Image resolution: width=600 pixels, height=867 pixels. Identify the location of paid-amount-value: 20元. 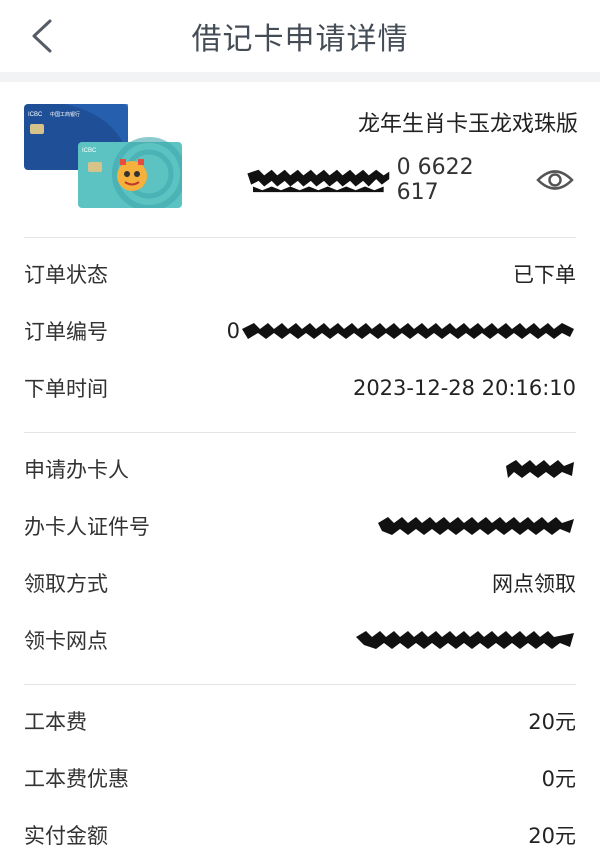
(552, 836).